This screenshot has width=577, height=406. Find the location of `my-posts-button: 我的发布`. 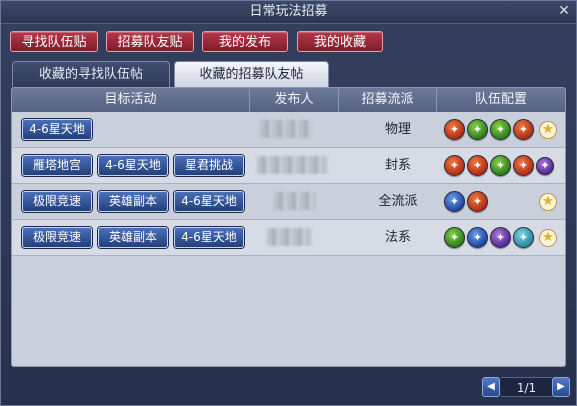

my-posts-button: 我的发布 is located at coordinates (245, 41).